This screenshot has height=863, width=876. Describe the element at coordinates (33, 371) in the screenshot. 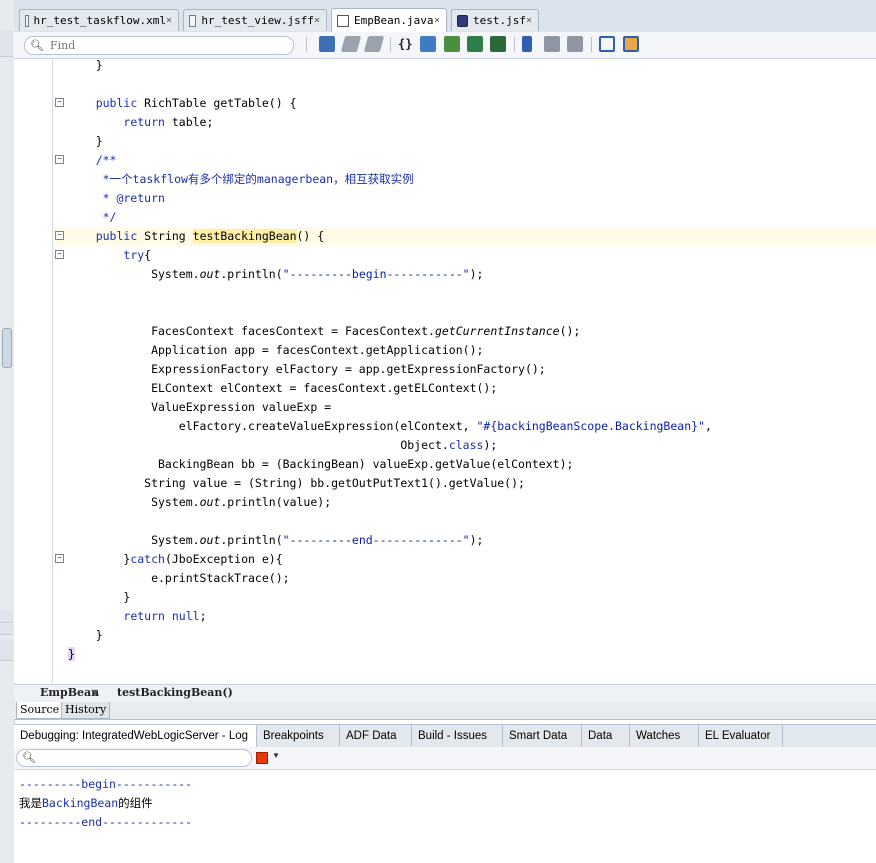

I see `editor-gutter` at that location.